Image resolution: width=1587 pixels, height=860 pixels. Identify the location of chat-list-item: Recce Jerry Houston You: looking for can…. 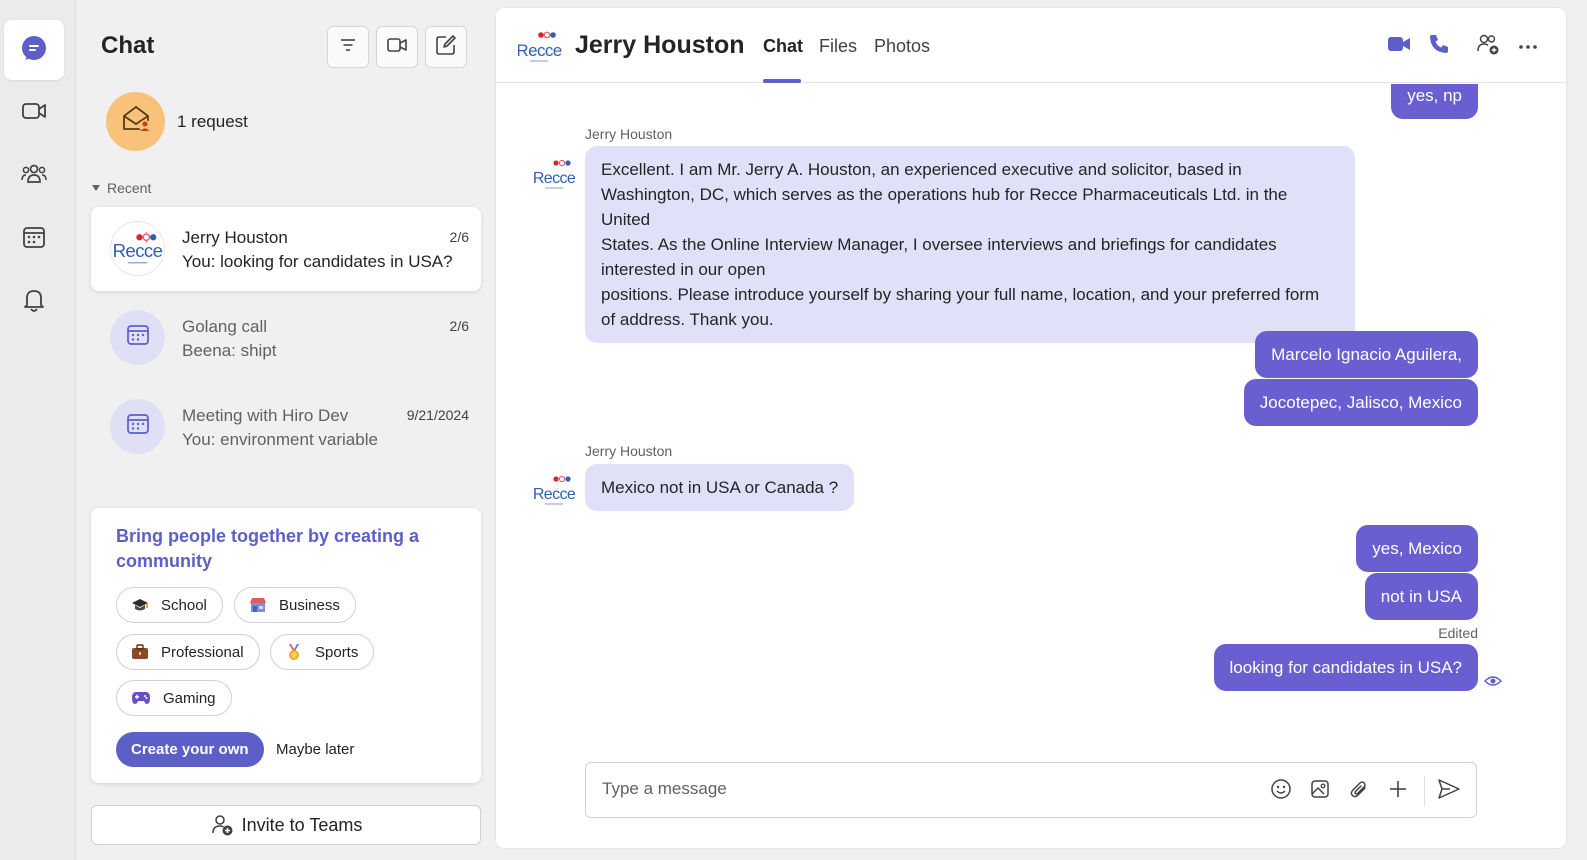
(286, 249).